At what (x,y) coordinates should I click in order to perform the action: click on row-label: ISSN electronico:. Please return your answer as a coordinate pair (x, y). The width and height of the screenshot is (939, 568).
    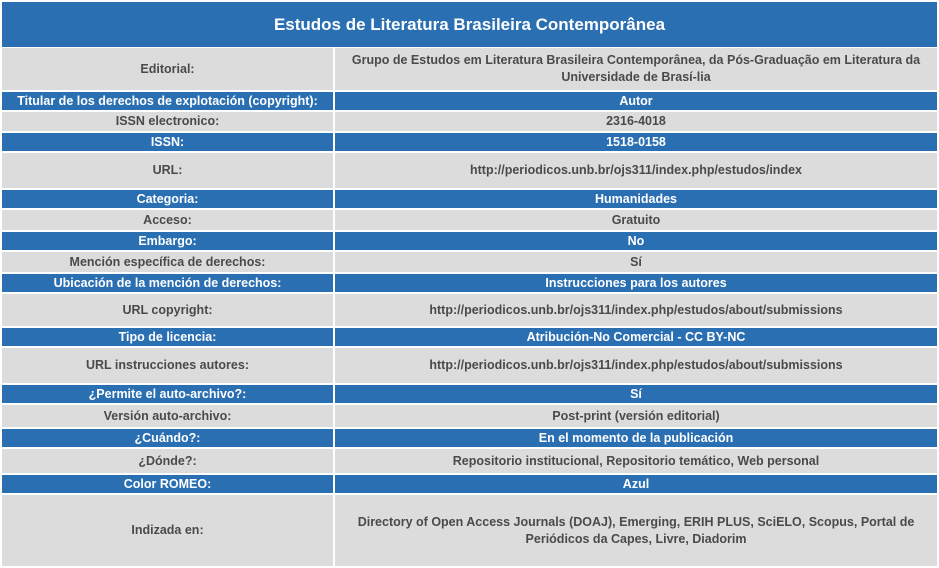
    Looking at the image, I should click on (167, 121).